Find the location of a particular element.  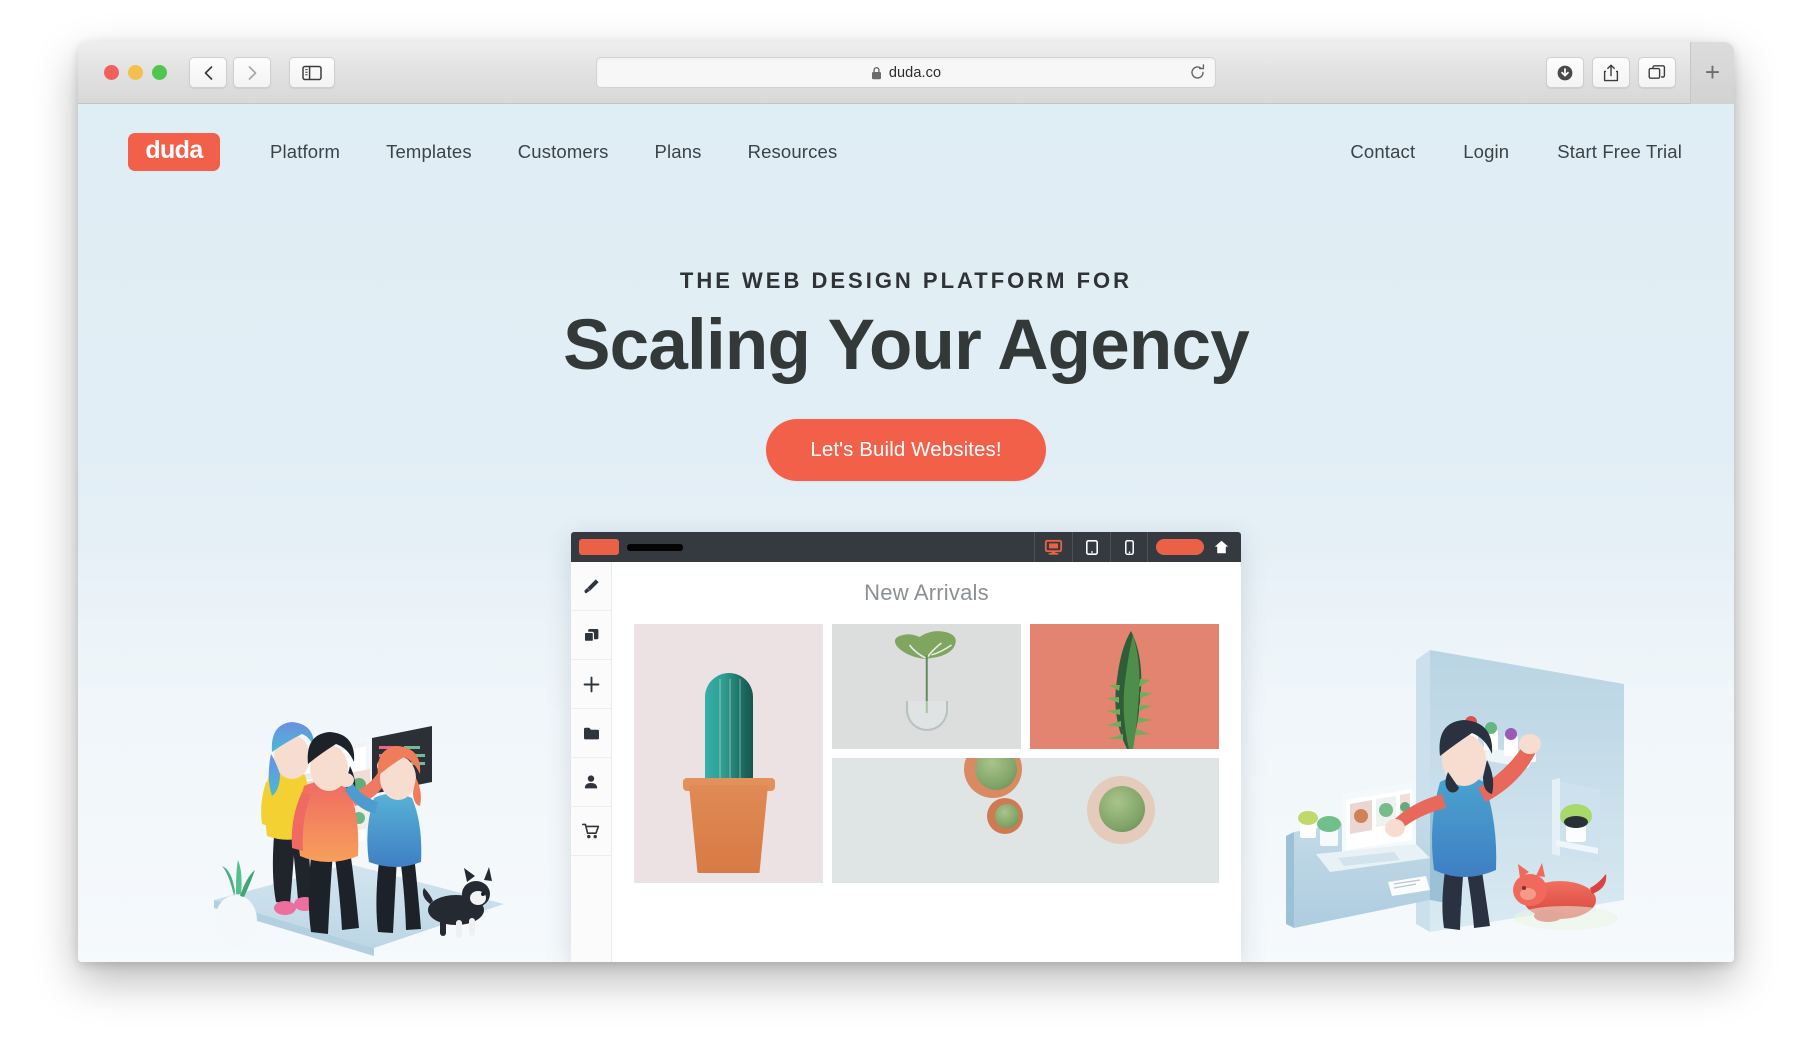

new-tab-button: + is located at coordinates (1712, 73).